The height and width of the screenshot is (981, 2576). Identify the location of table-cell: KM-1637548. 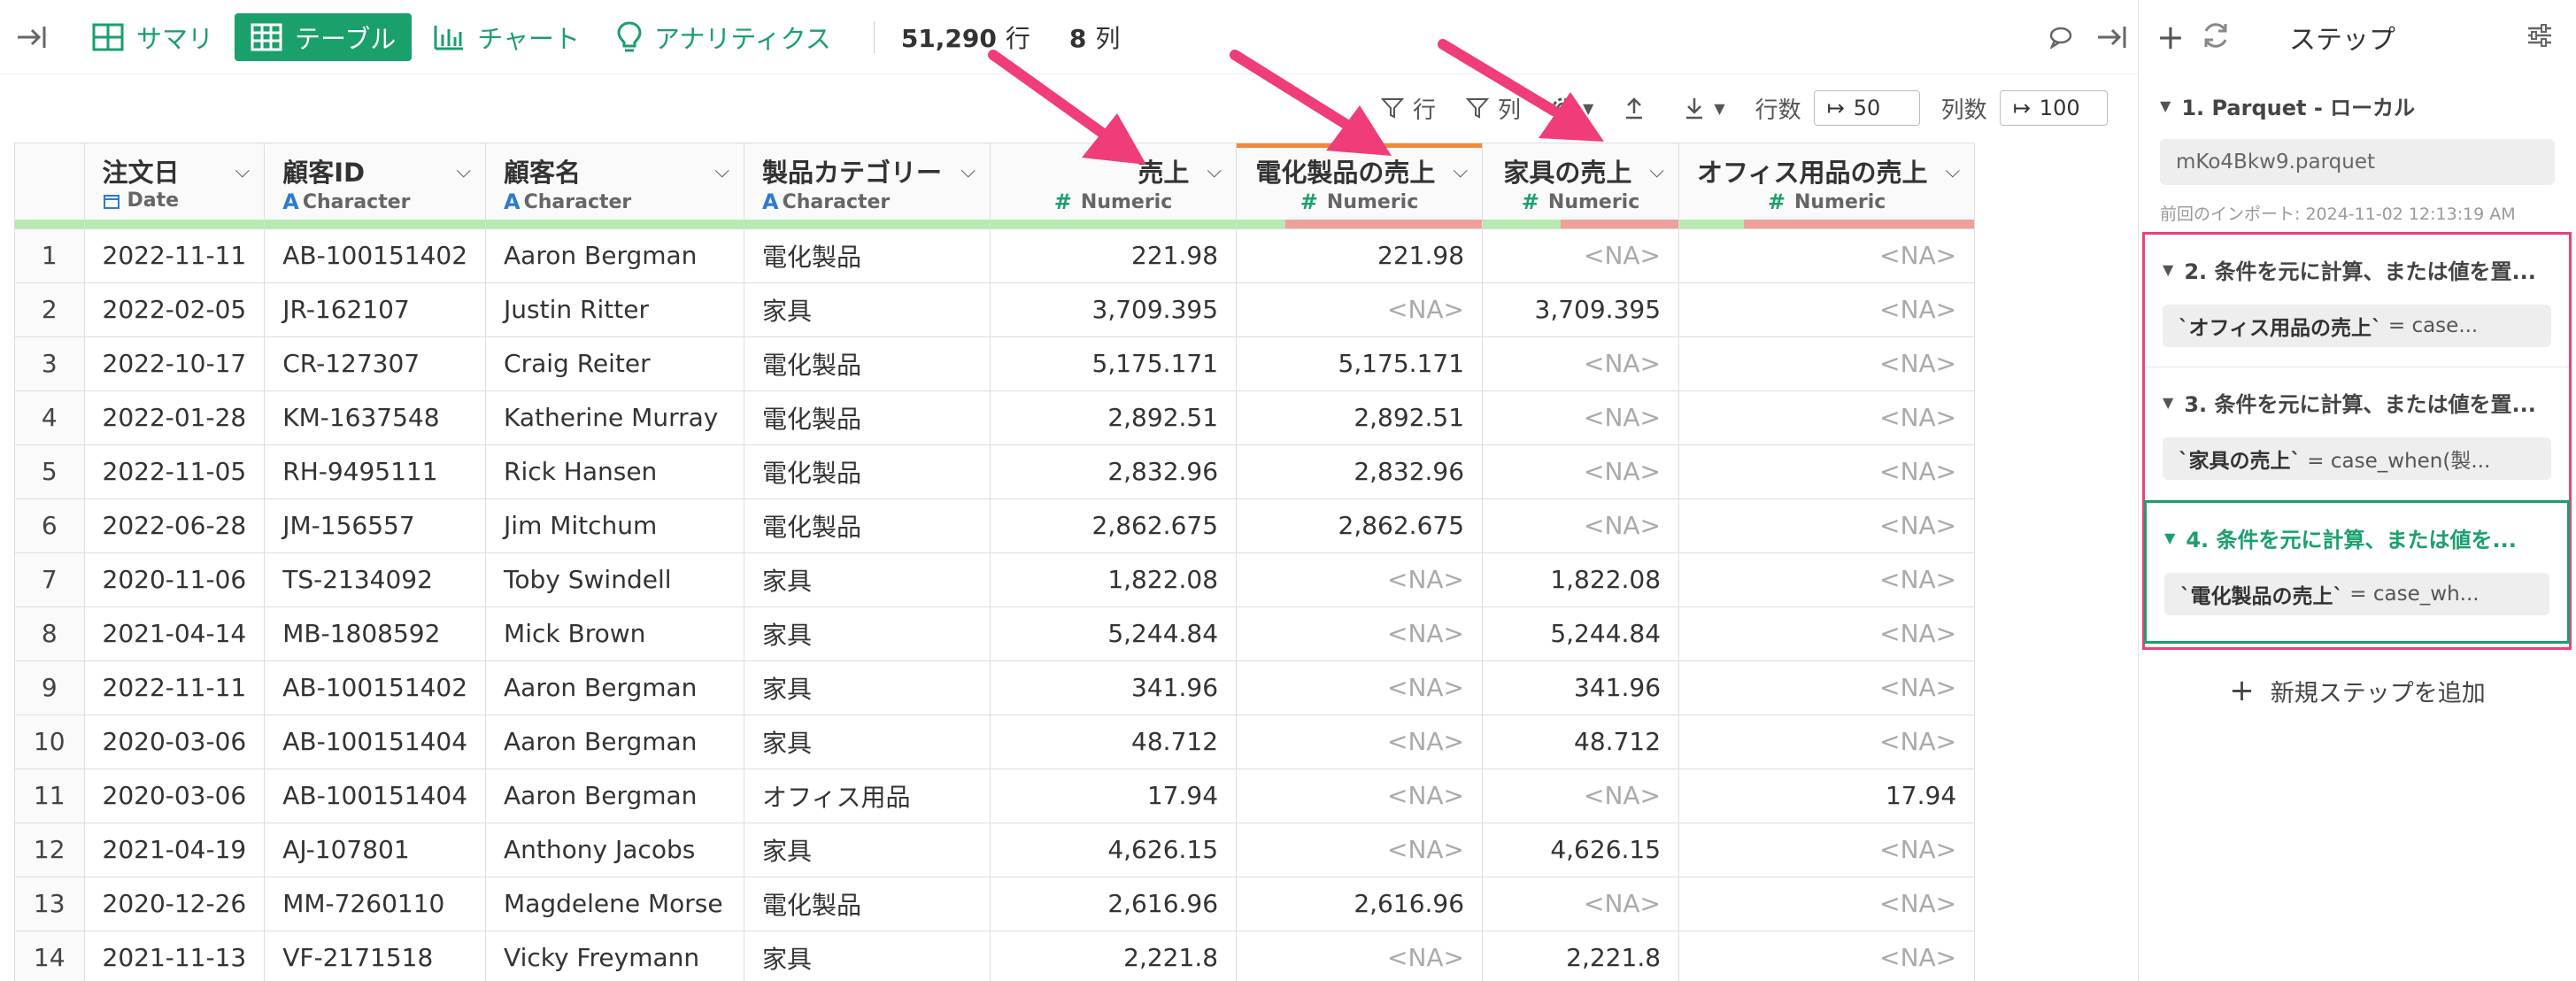
(375, 417).